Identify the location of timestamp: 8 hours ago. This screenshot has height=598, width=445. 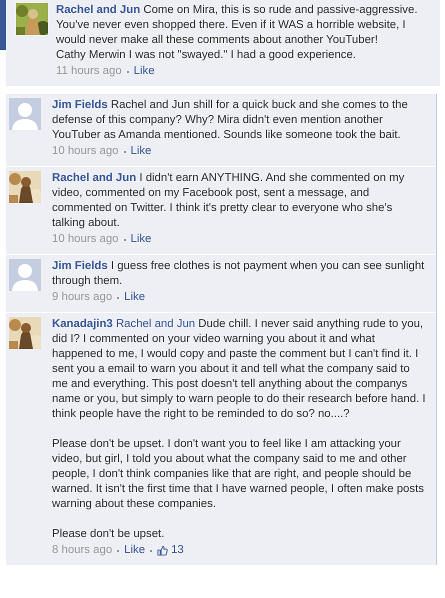
(82, 550).